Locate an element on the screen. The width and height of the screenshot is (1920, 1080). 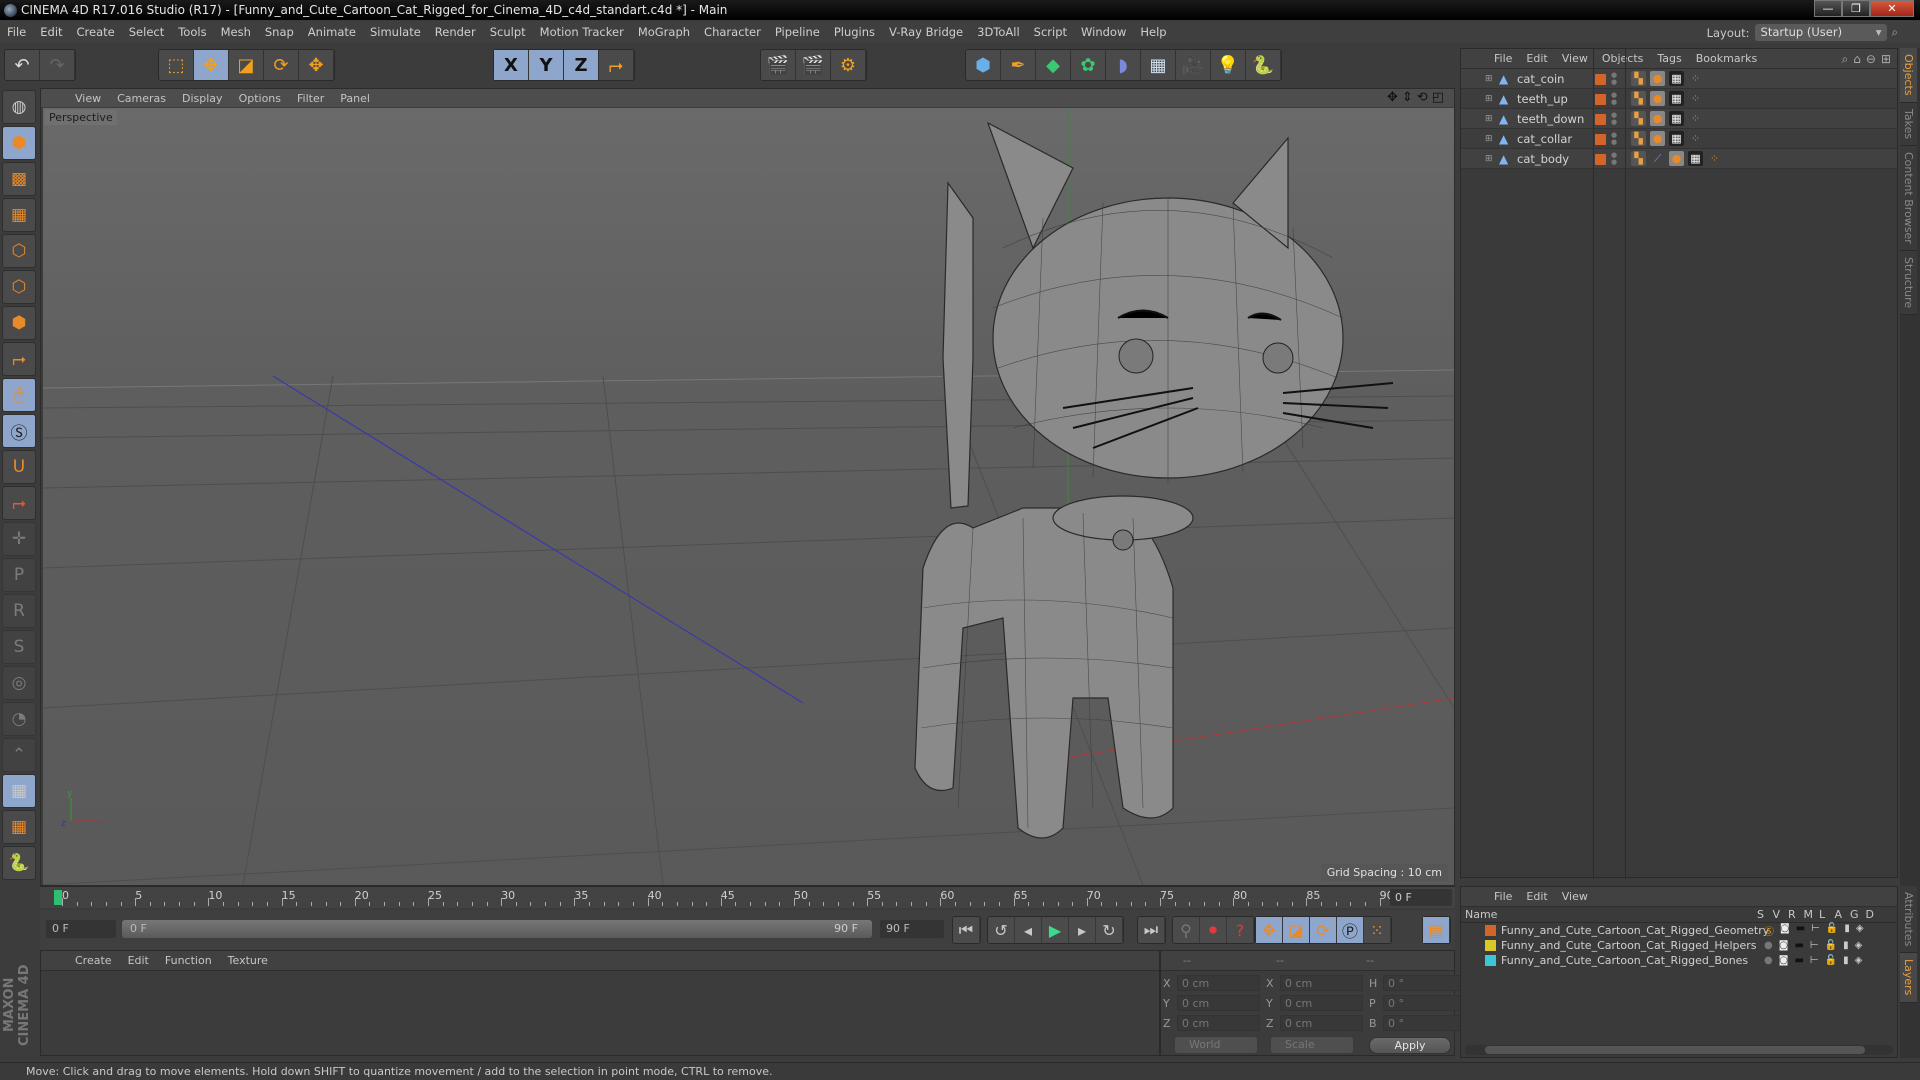
timeline-ruler: 0 5 10 15 20 25 30 35 40 45 50 55 60 65 70 75 80 85 90 0 F is located at coordinates (747, 897).